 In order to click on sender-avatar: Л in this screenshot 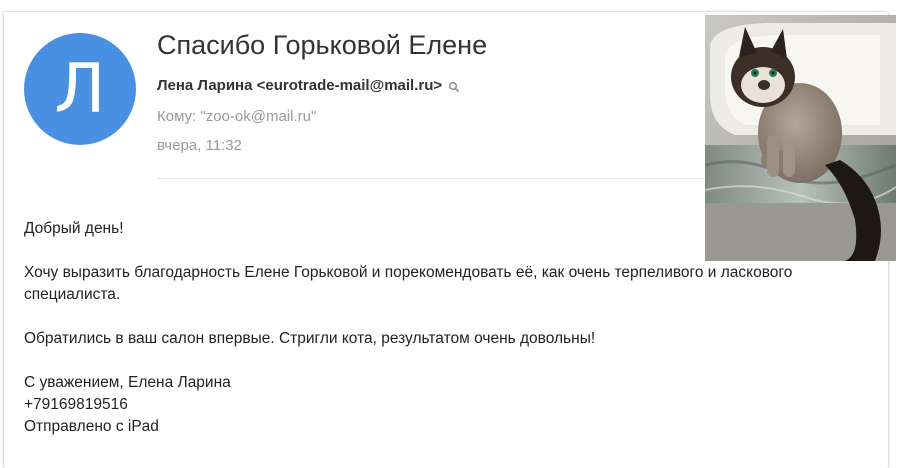, I will do `click(80, 89)`.